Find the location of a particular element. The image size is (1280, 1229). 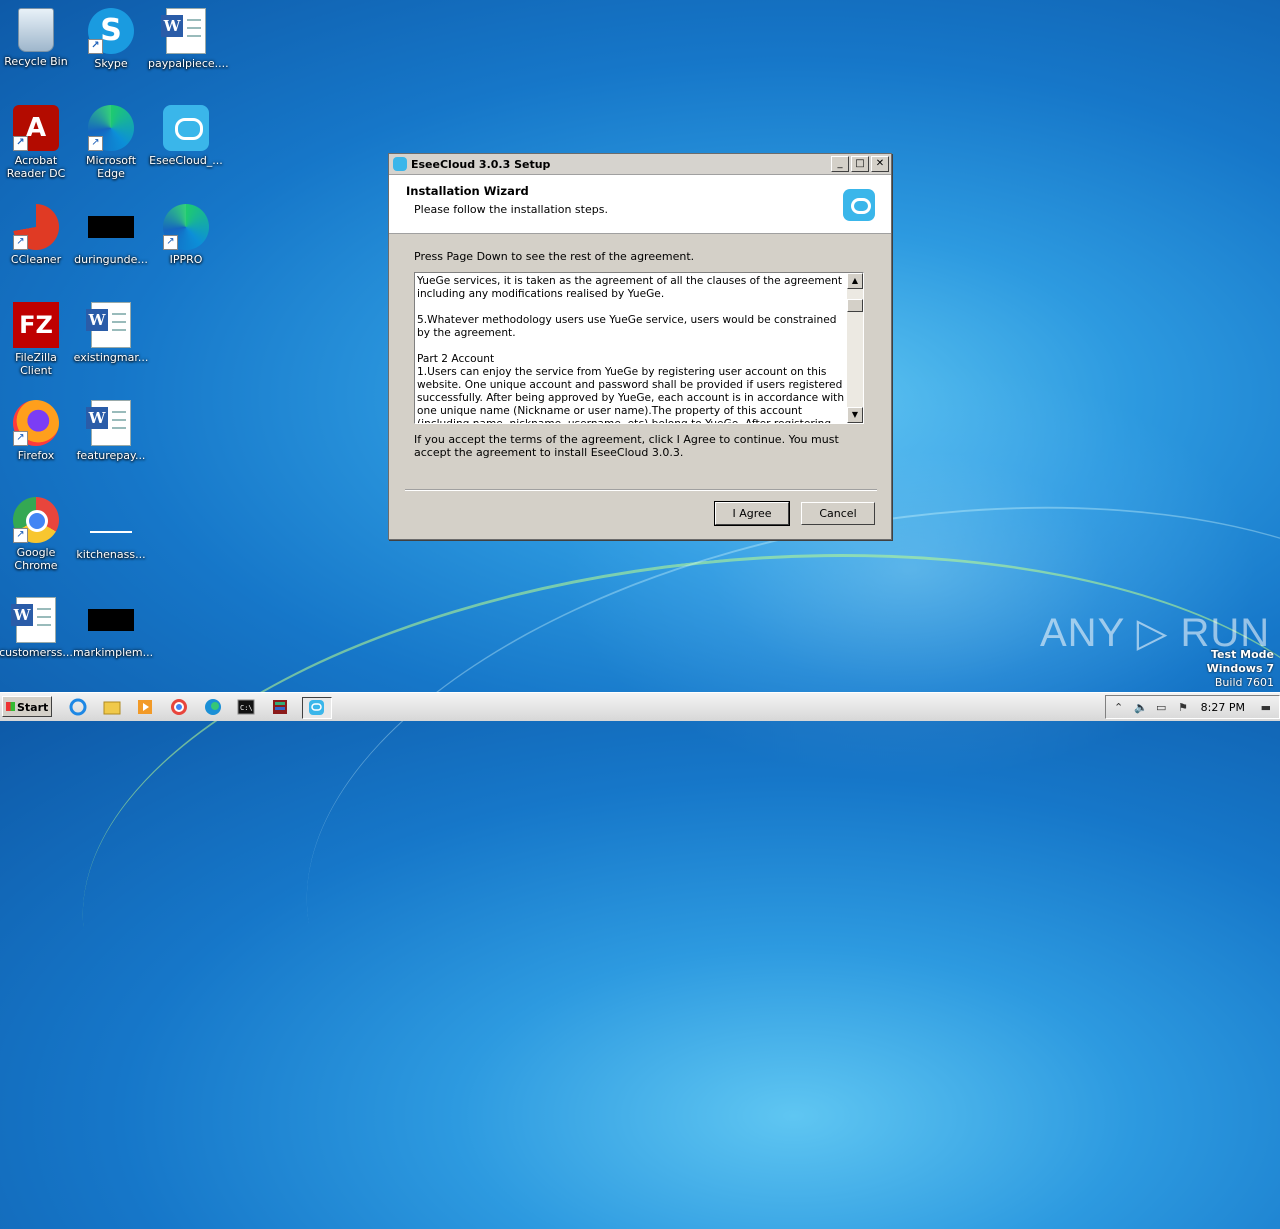

i-agree-button: I Agree is located at coordinates (752, 513).